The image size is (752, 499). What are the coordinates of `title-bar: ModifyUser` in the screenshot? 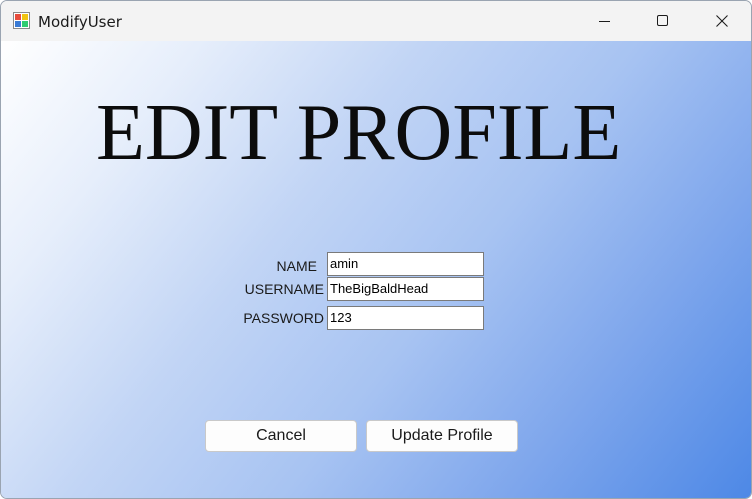 It's located at (376, 21).